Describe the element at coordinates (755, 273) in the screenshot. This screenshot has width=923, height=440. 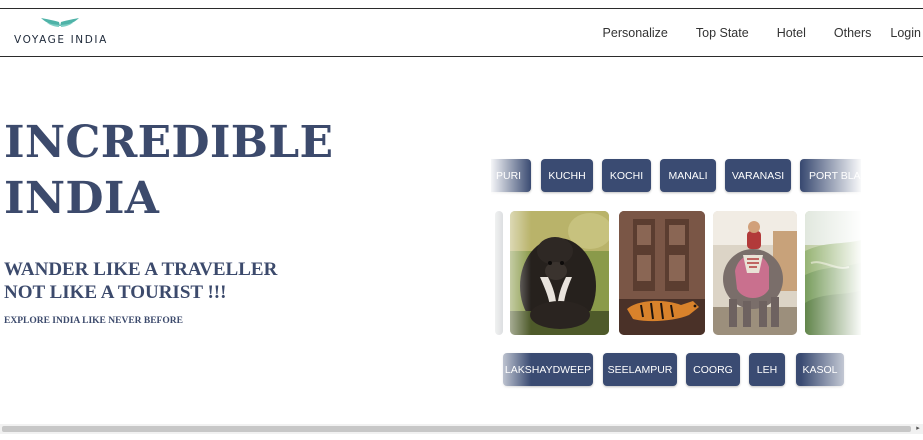
I see `elephant-photo` at that location.